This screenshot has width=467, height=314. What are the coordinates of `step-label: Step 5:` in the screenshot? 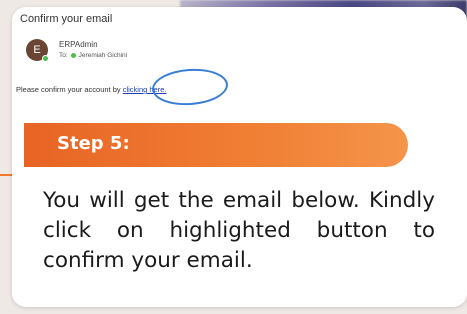 It's located at (93, 143).